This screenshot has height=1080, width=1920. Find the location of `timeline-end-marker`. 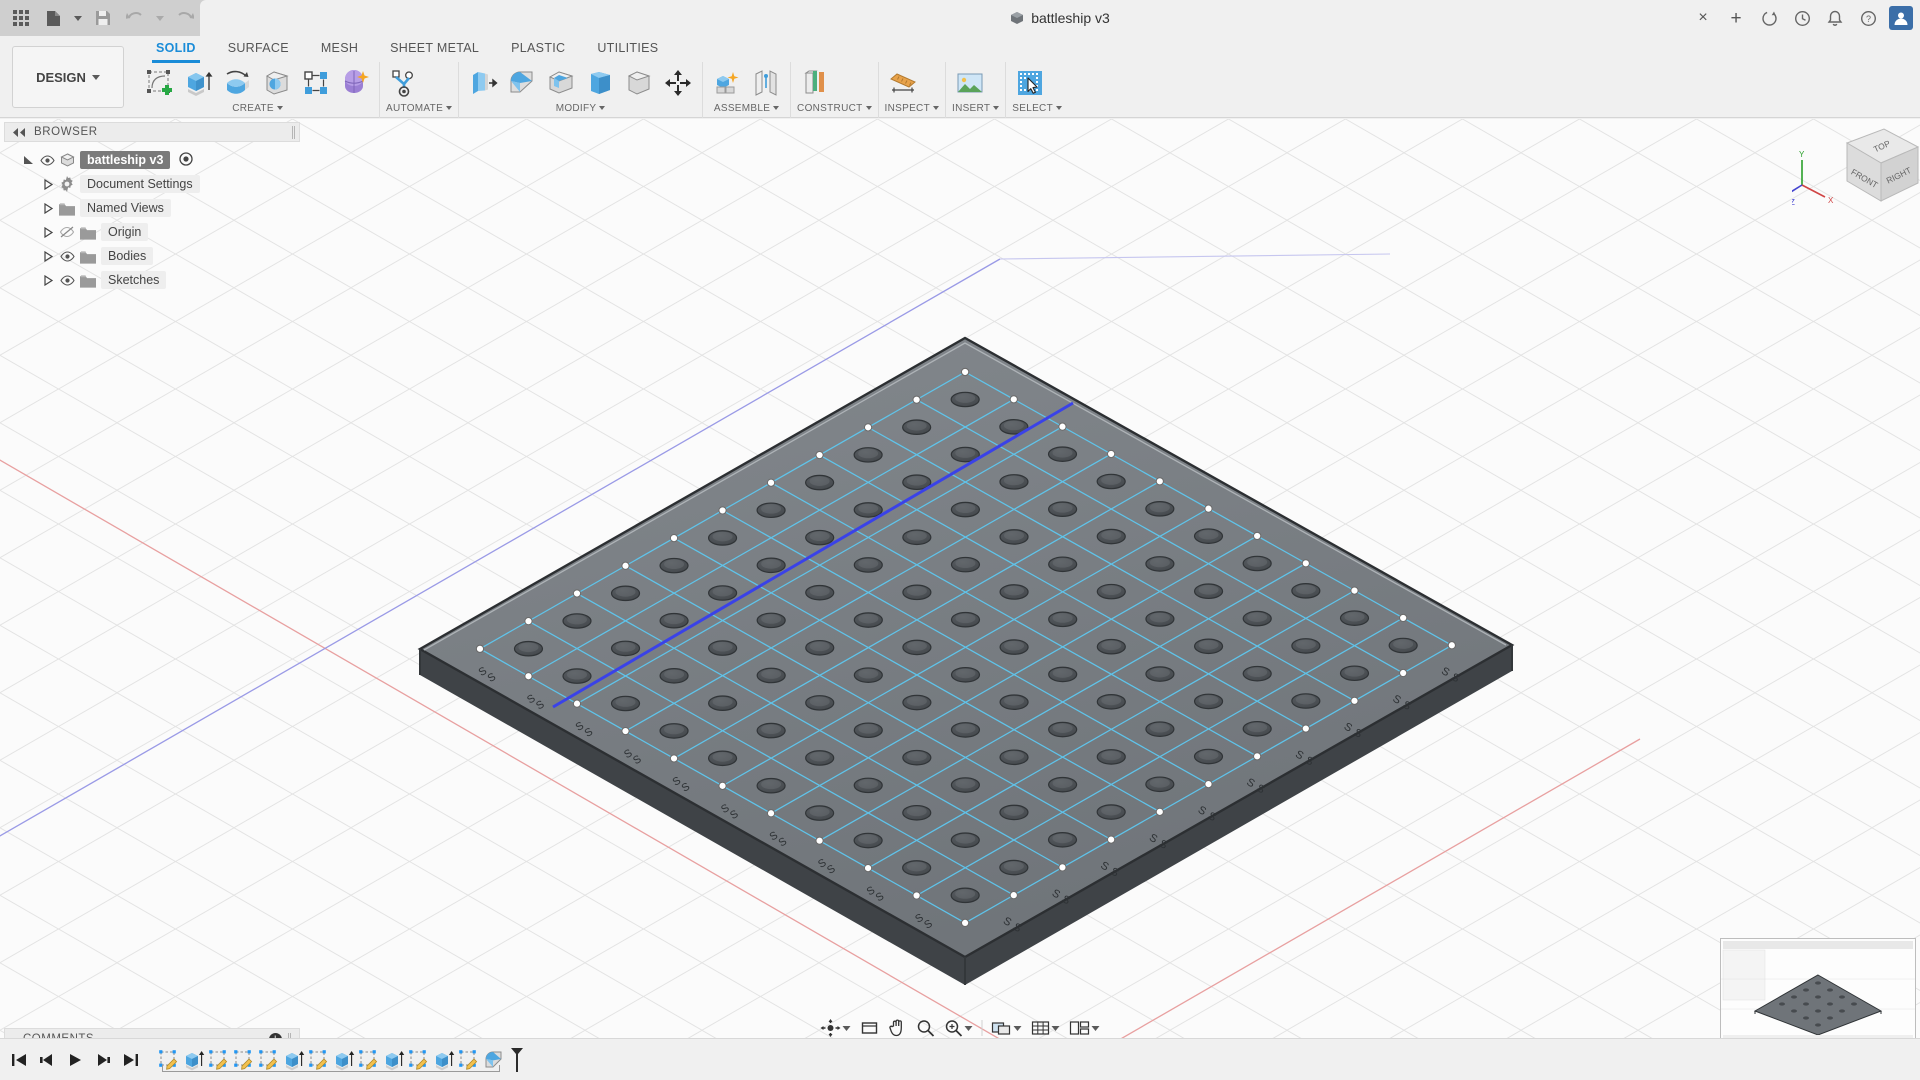

timeline-end-marker is located at coordinates (517, 1060).